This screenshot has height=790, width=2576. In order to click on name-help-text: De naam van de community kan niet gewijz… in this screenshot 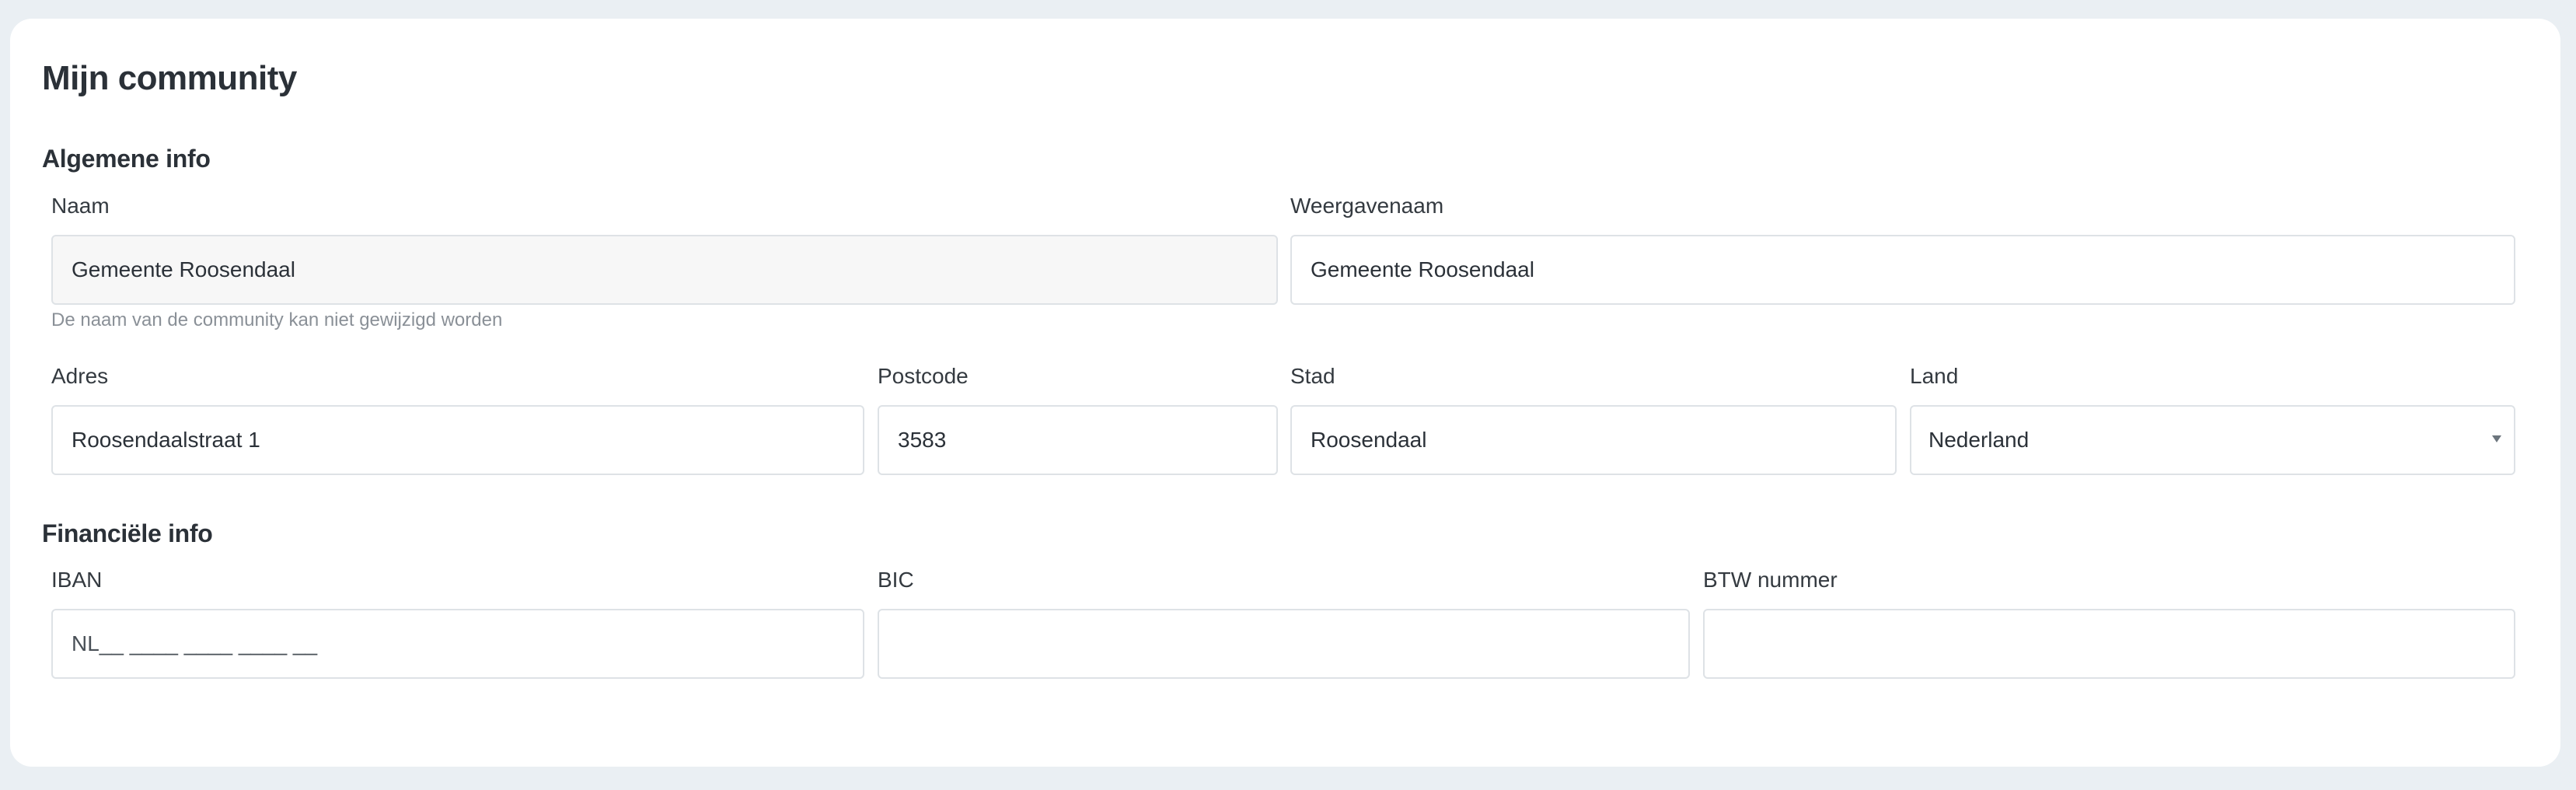, I will do `click(277, 319)`.